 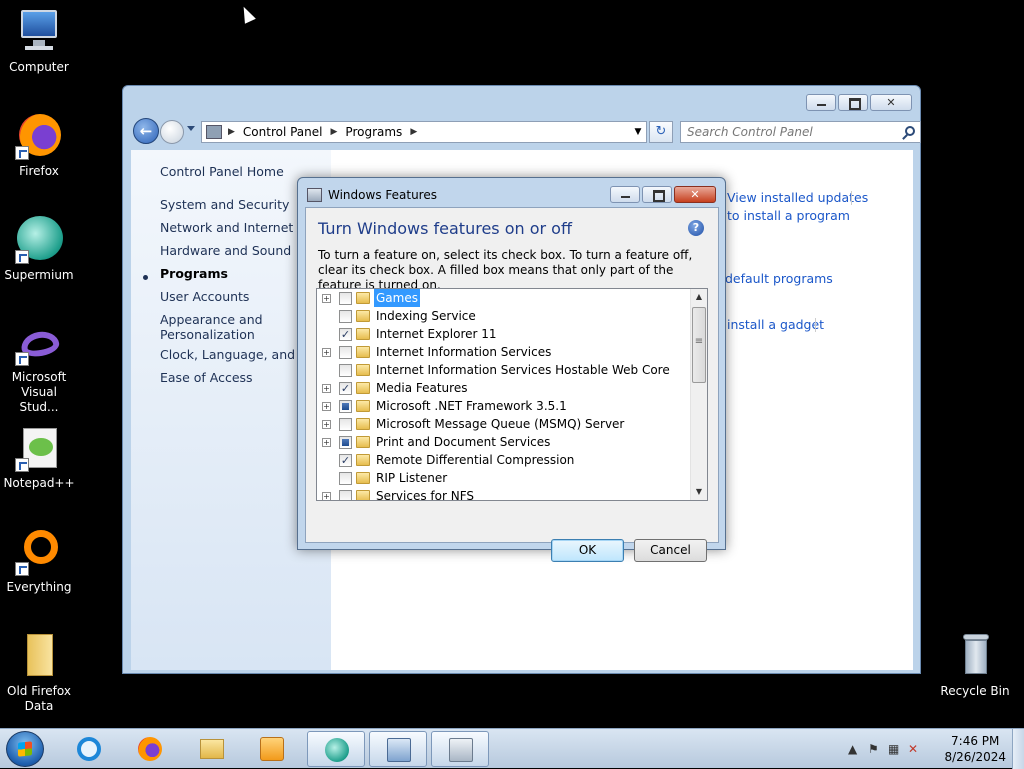 What do you see at coordinates (587, 550) in the screenshot?
I see `ok-button: OK` at bounding box center [587, 550].